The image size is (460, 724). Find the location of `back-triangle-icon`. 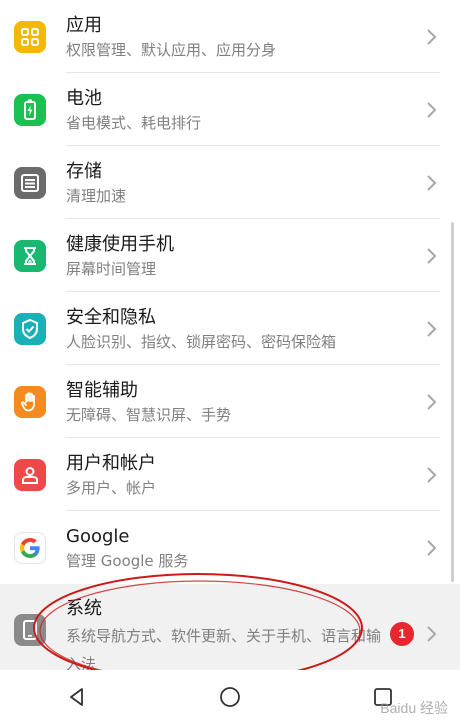

back-triangle-icon is located at coordinates (76, 697).